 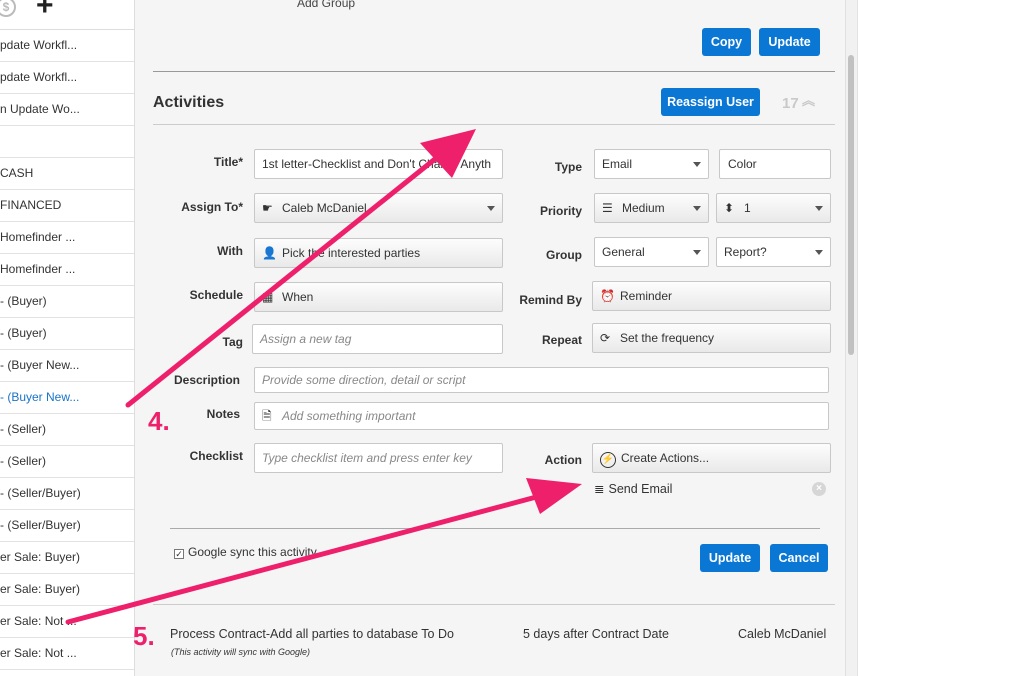 I want to click on calendar-icon: ▦, so click(x=268, y=297).